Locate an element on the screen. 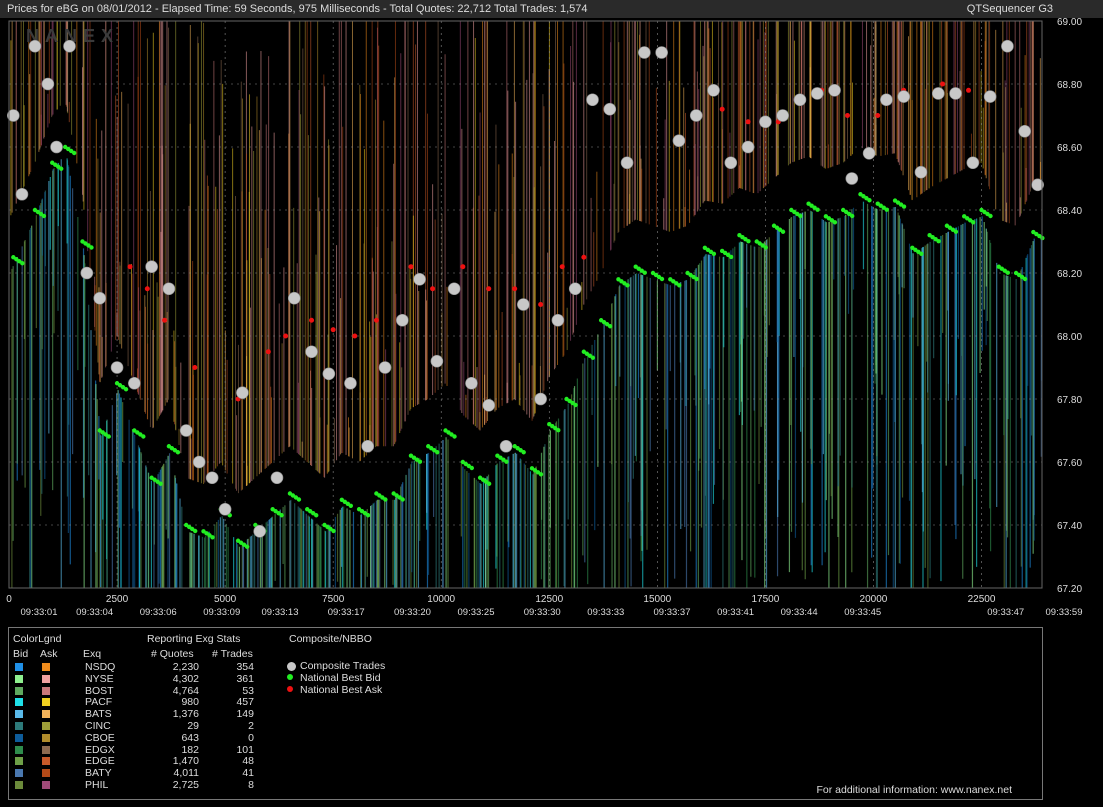 This screenshot has height=807, width=1103. exchange-quotes: 1,376 is located at coordinates (185, 714).